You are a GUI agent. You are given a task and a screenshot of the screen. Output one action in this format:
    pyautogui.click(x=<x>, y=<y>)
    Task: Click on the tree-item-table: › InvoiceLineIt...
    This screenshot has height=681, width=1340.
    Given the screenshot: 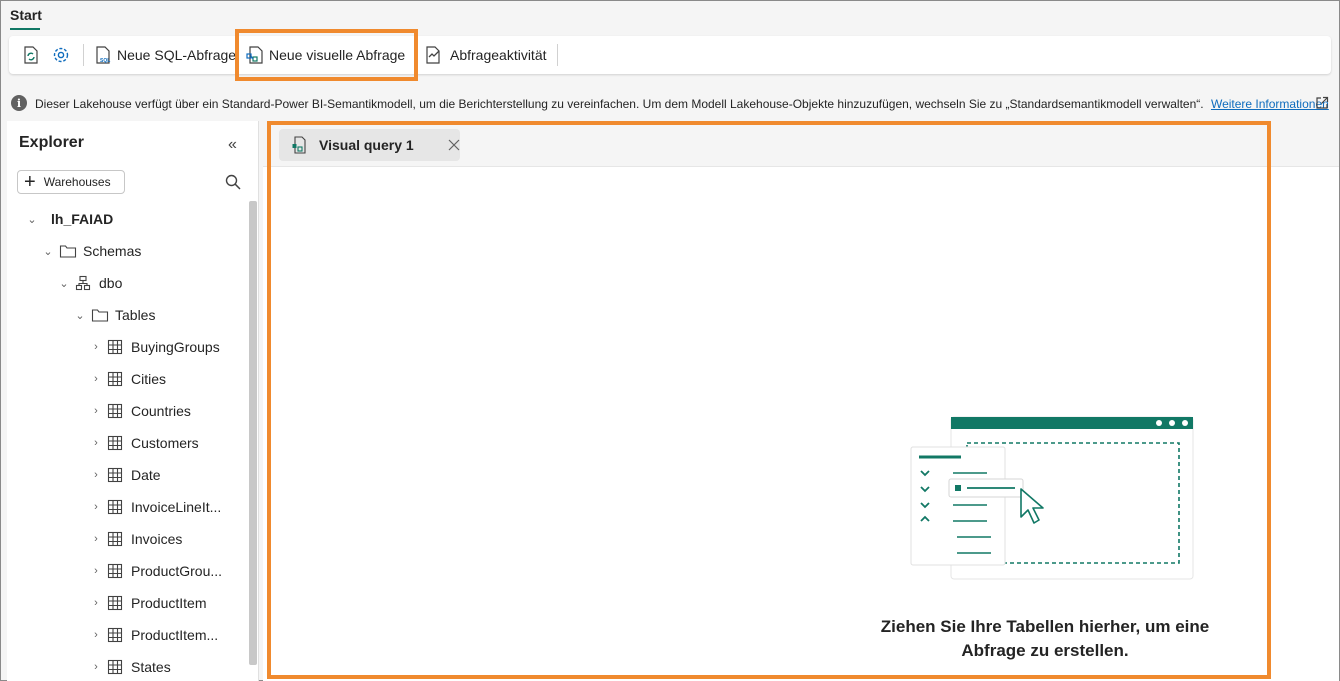 What is the action you would take?
    pyautogui.click(x=155, y=507)
    